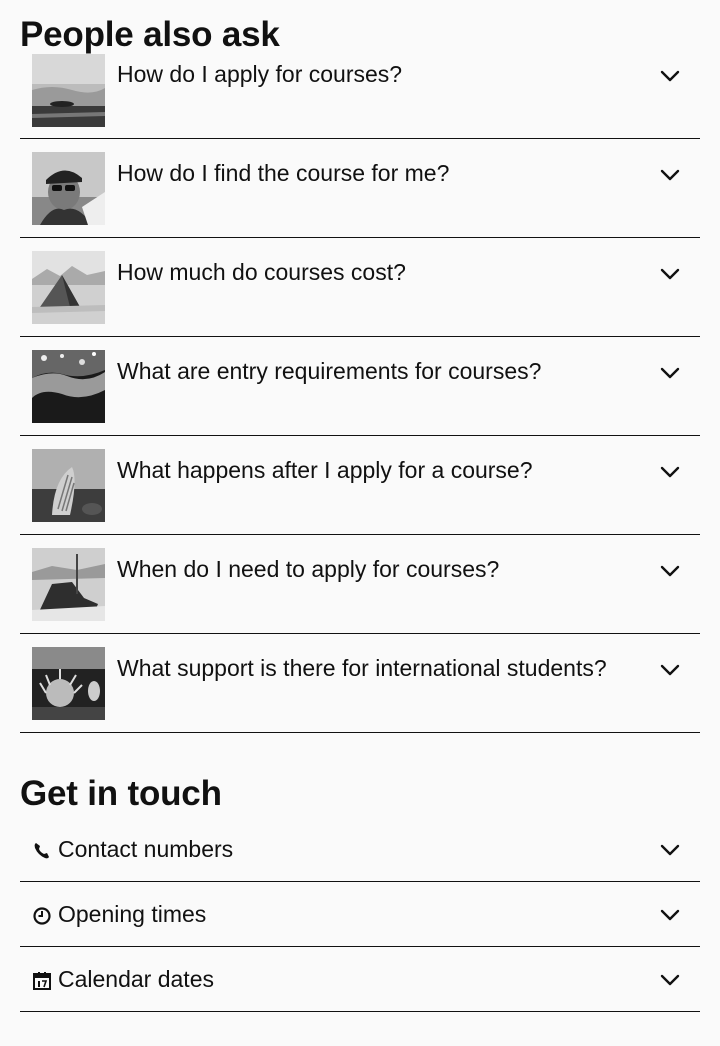  Describe the element at coordinates (42, 849) in the screenshot. I see `phone-icon` at that location.